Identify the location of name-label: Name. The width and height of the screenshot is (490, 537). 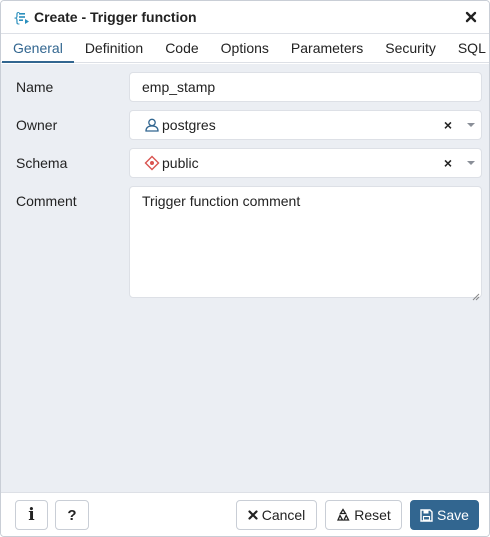
(35, 87).